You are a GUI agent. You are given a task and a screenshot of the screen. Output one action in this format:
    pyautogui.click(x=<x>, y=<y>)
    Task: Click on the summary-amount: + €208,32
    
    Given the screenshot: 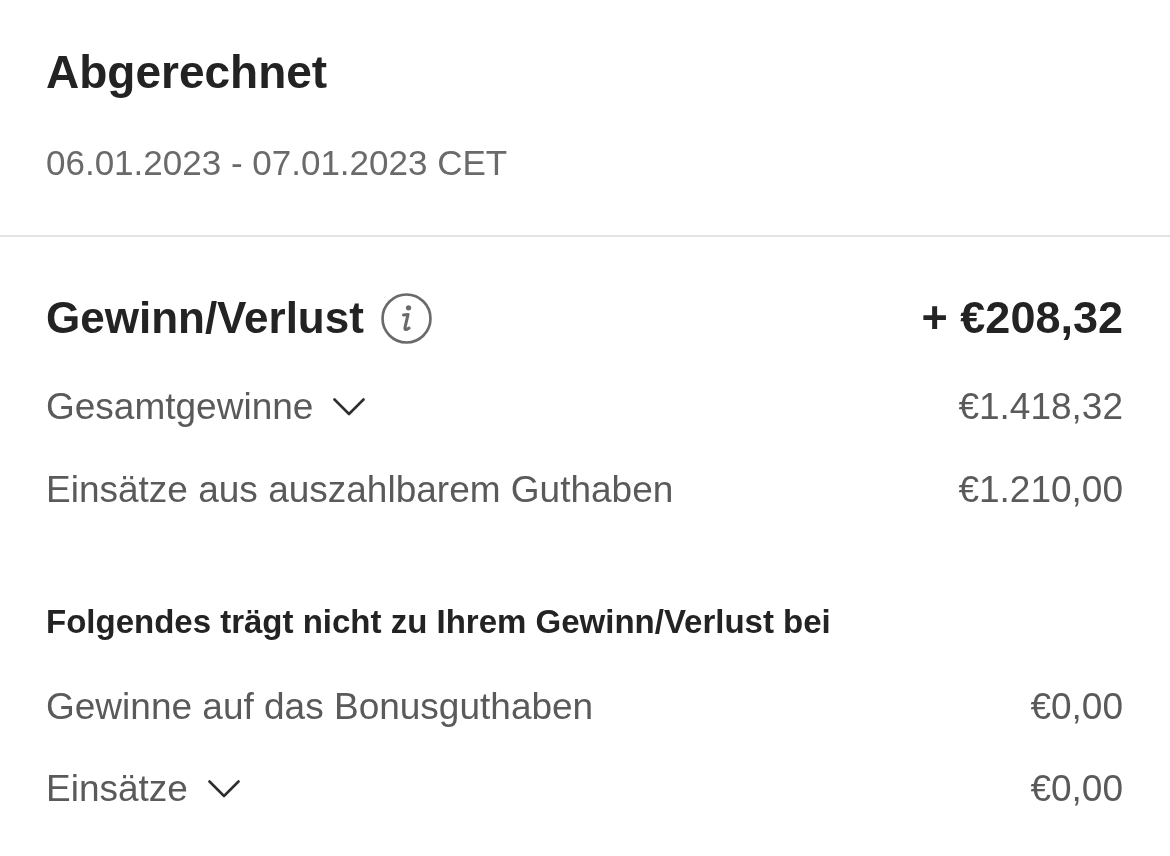 What is the action you would take?
    pyautogui.click(x=1022, y=318)
    